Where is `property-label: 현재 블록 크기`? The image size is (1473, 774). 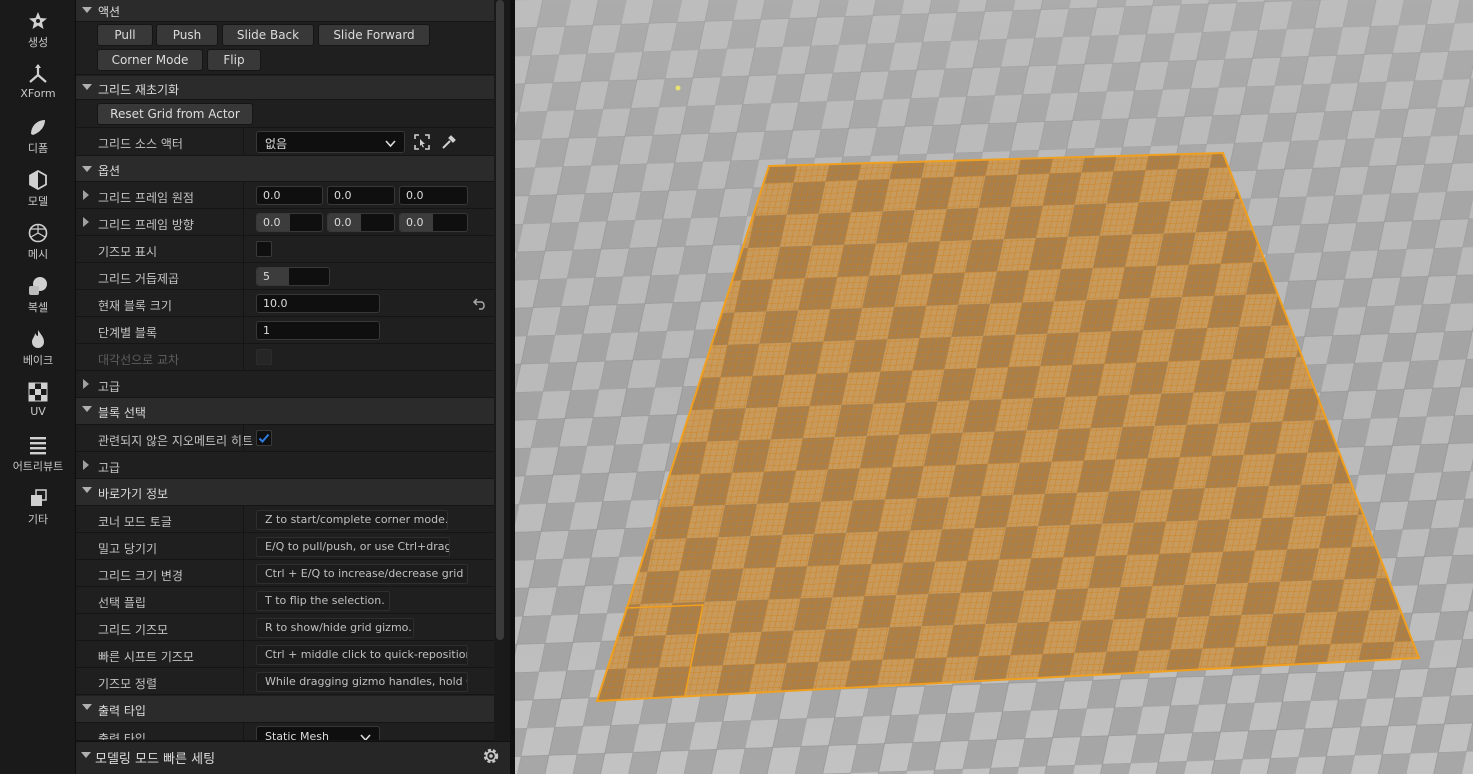 property-label: 현재 블록 크기 is located at coordinates (135, 306).